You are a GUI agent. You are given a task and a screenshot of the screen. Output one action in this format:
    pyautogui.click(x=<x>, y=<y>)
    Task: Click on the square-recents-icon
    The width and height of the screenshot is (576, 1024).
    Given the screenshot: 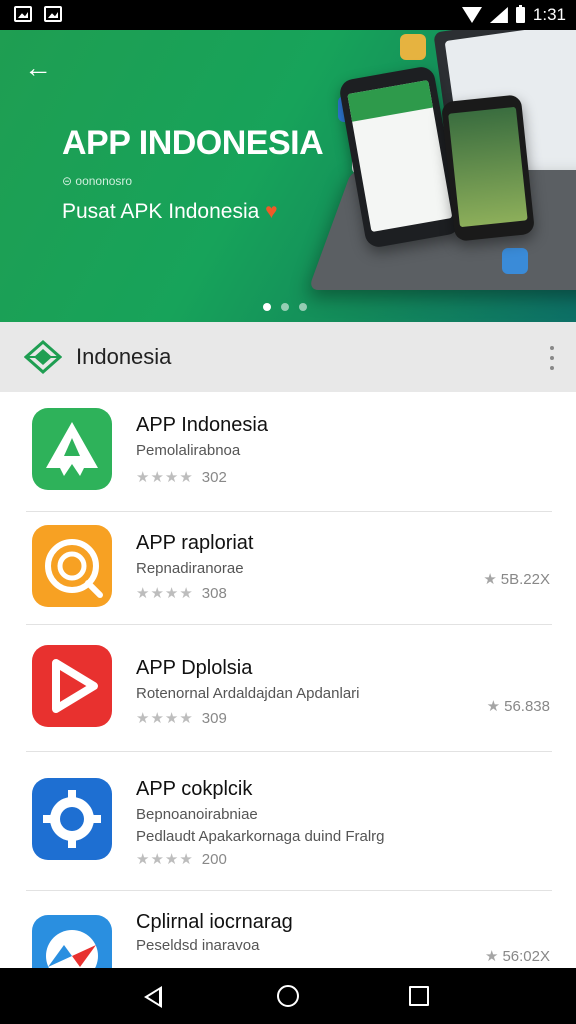 What is the action you would take?
    pyautogui.click(x=419, y=996)
    